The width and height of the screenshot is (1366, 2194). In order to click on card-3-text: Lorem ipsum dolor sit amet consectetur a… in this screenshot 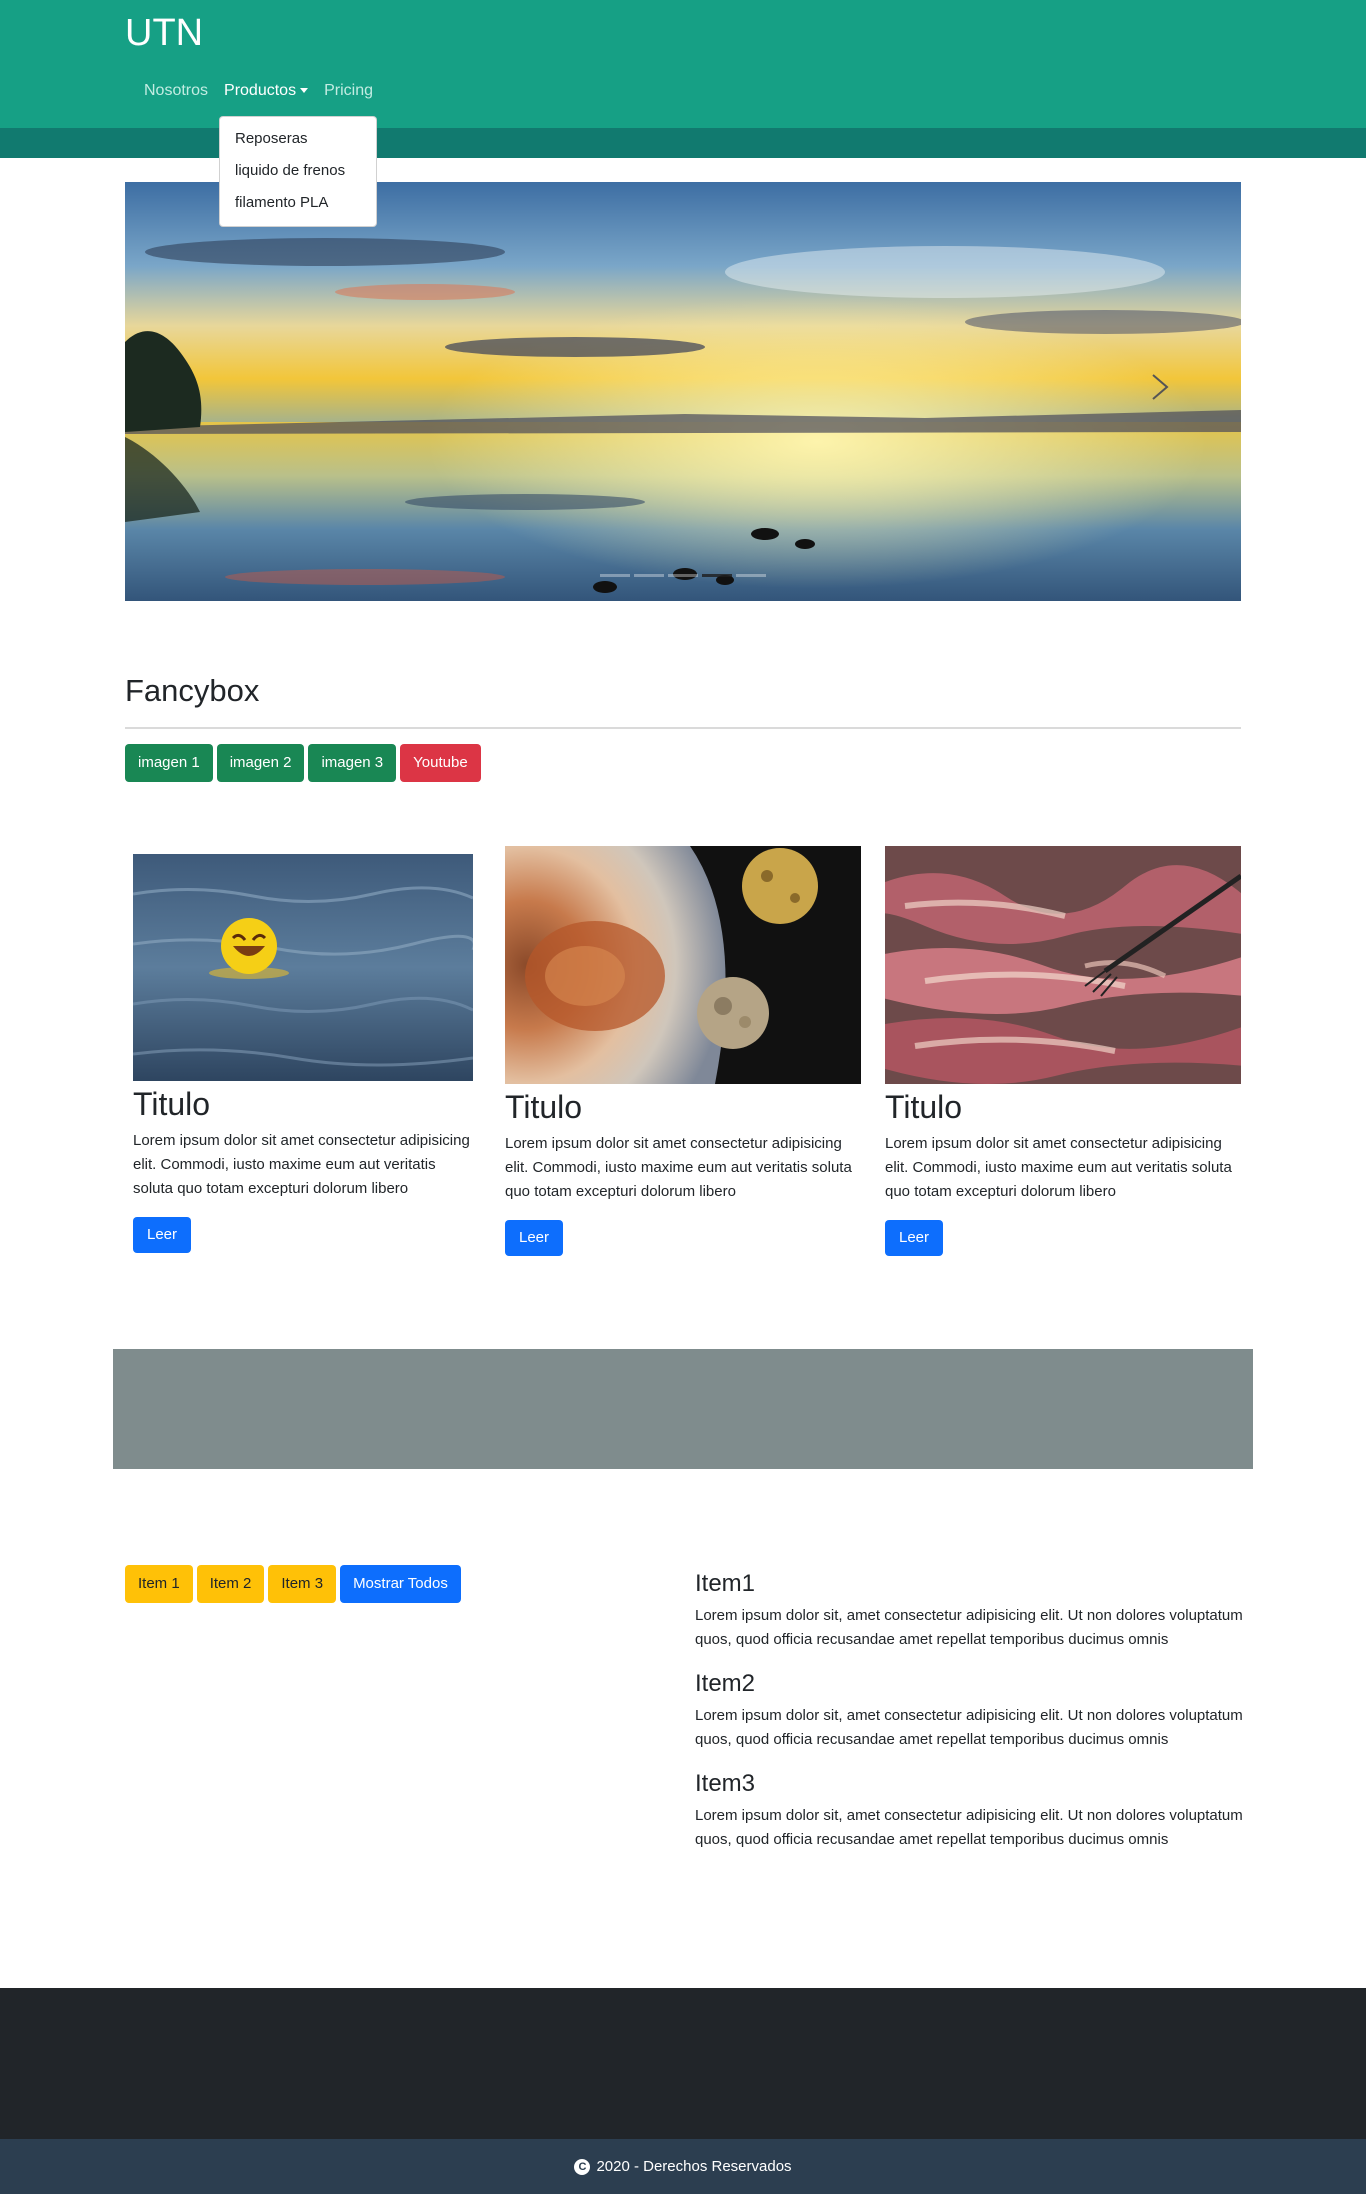, I will do `click(1058, 1167)`.